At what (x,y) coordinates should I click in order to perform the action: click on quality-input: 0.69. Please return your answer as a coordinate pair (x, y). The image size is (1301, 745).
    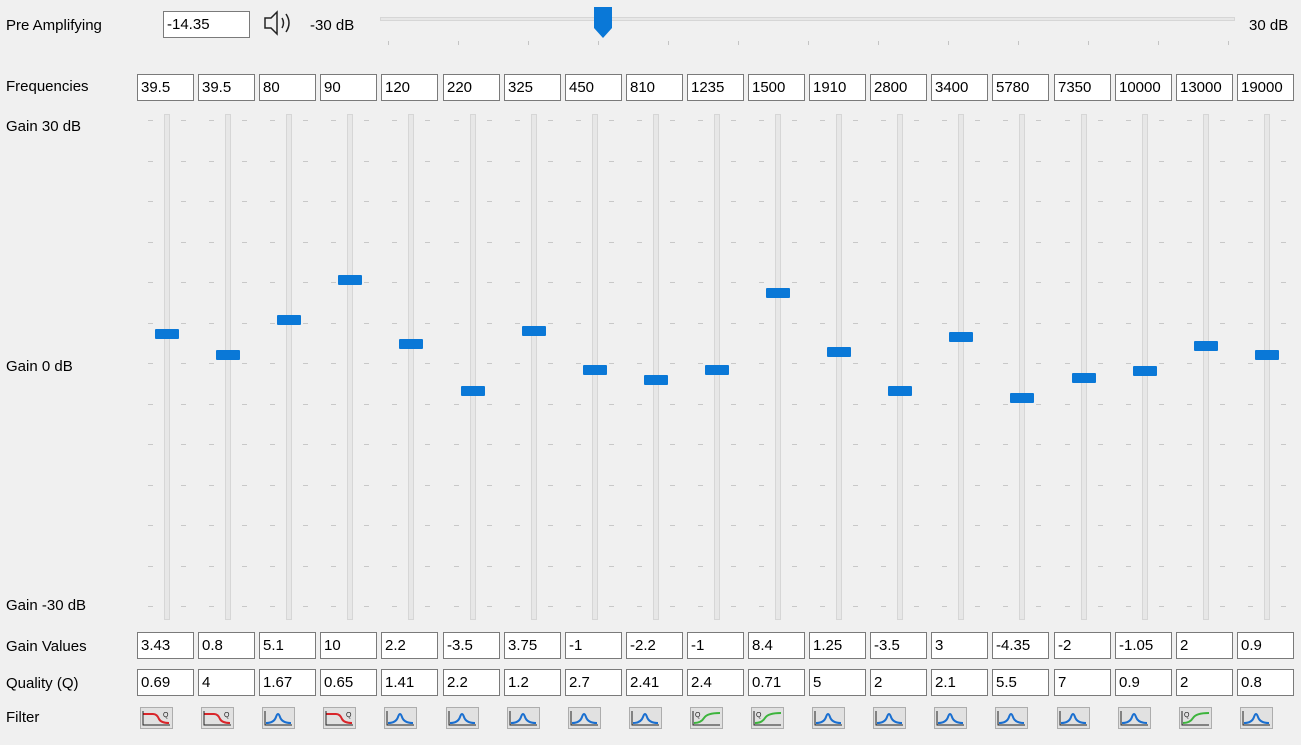
    Looking at the image, I should click on (165, 682).